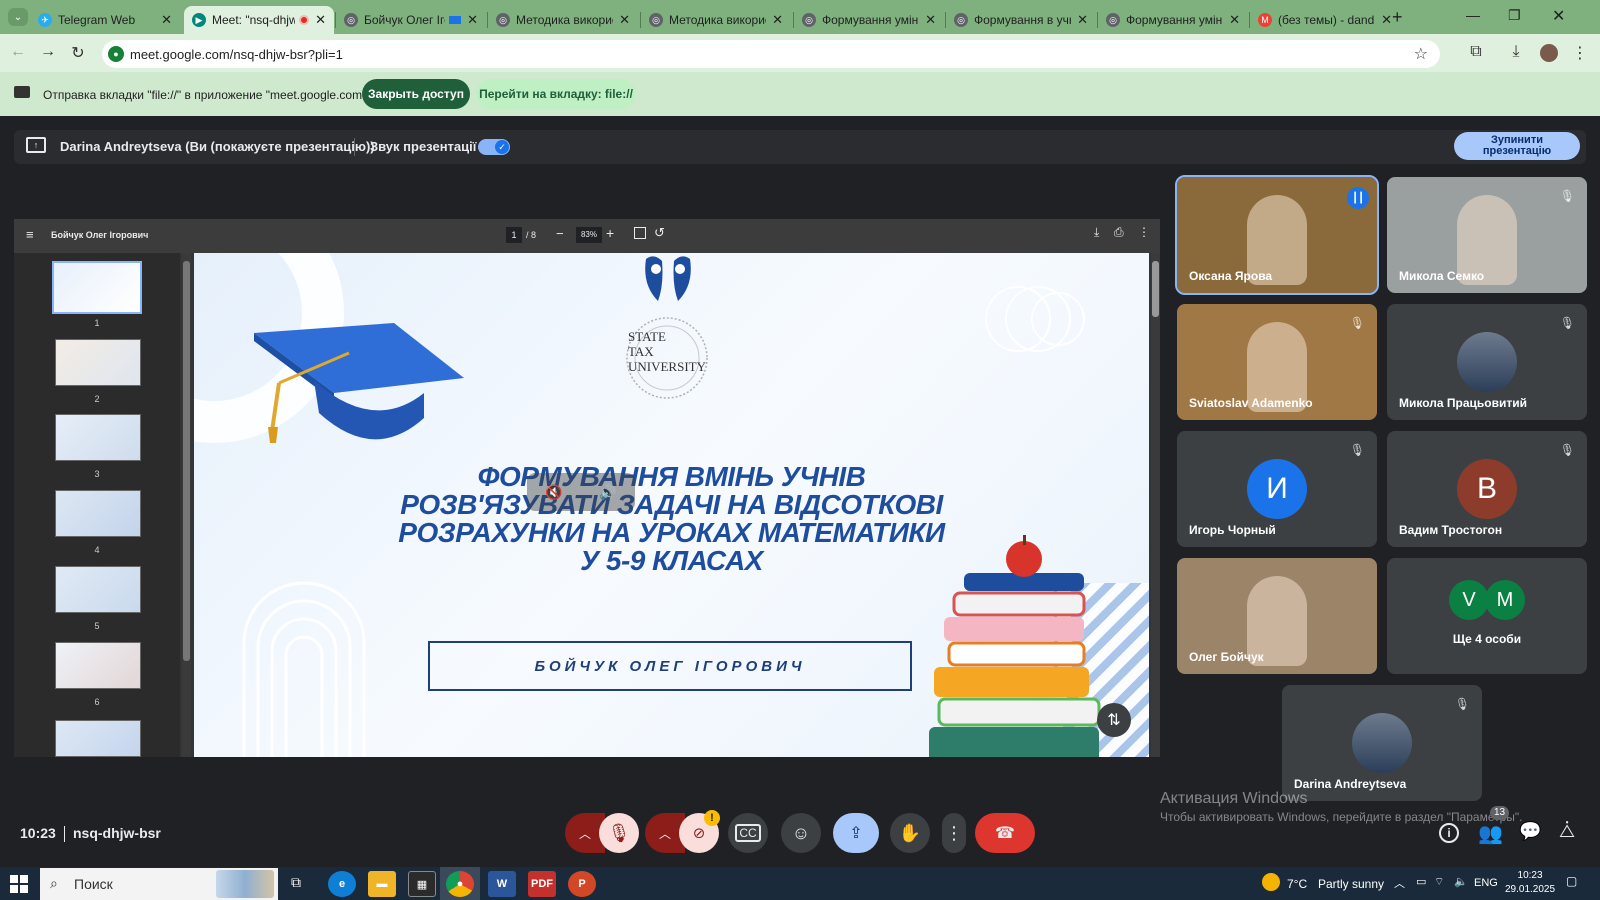 Image resolution: width=1600 pixels, height=900 pixels. Describe the element at coordinates (640, 233) in the screenshot. I see `fit-page-icon` at that location.